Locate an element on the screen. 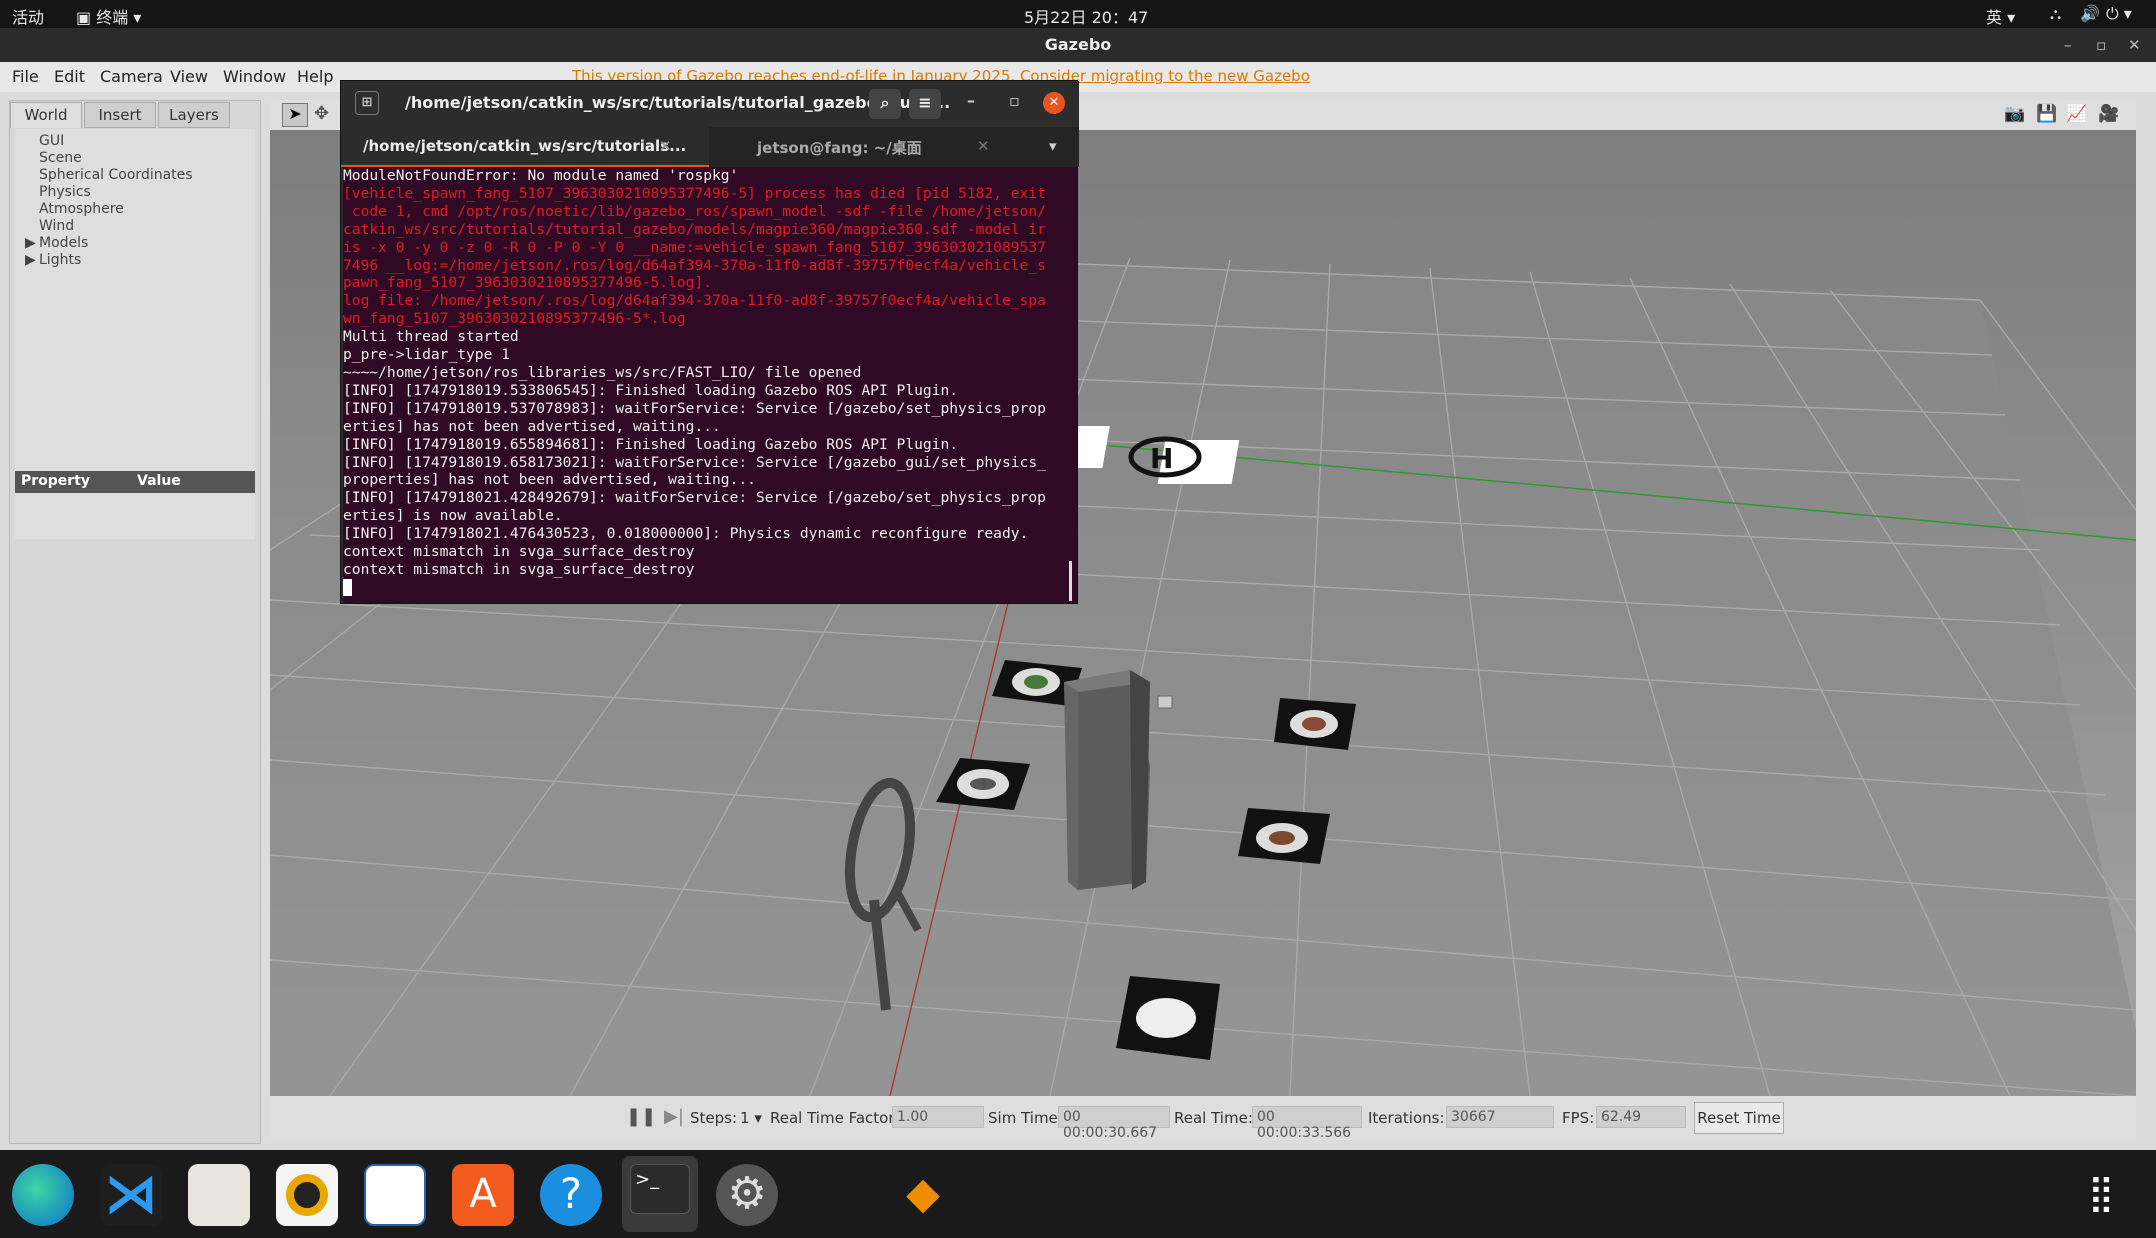 The width and height of the screenshot is (2156, 1238). writer-icon is located at coordinates (395, 1195).